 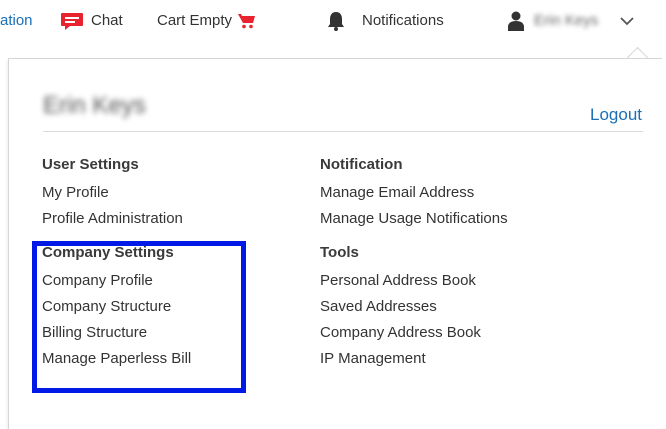 What do you see at coordinates (361, 164) in the screenshot?
I see `notification-header: Notification` at bounding box center [361, 164].